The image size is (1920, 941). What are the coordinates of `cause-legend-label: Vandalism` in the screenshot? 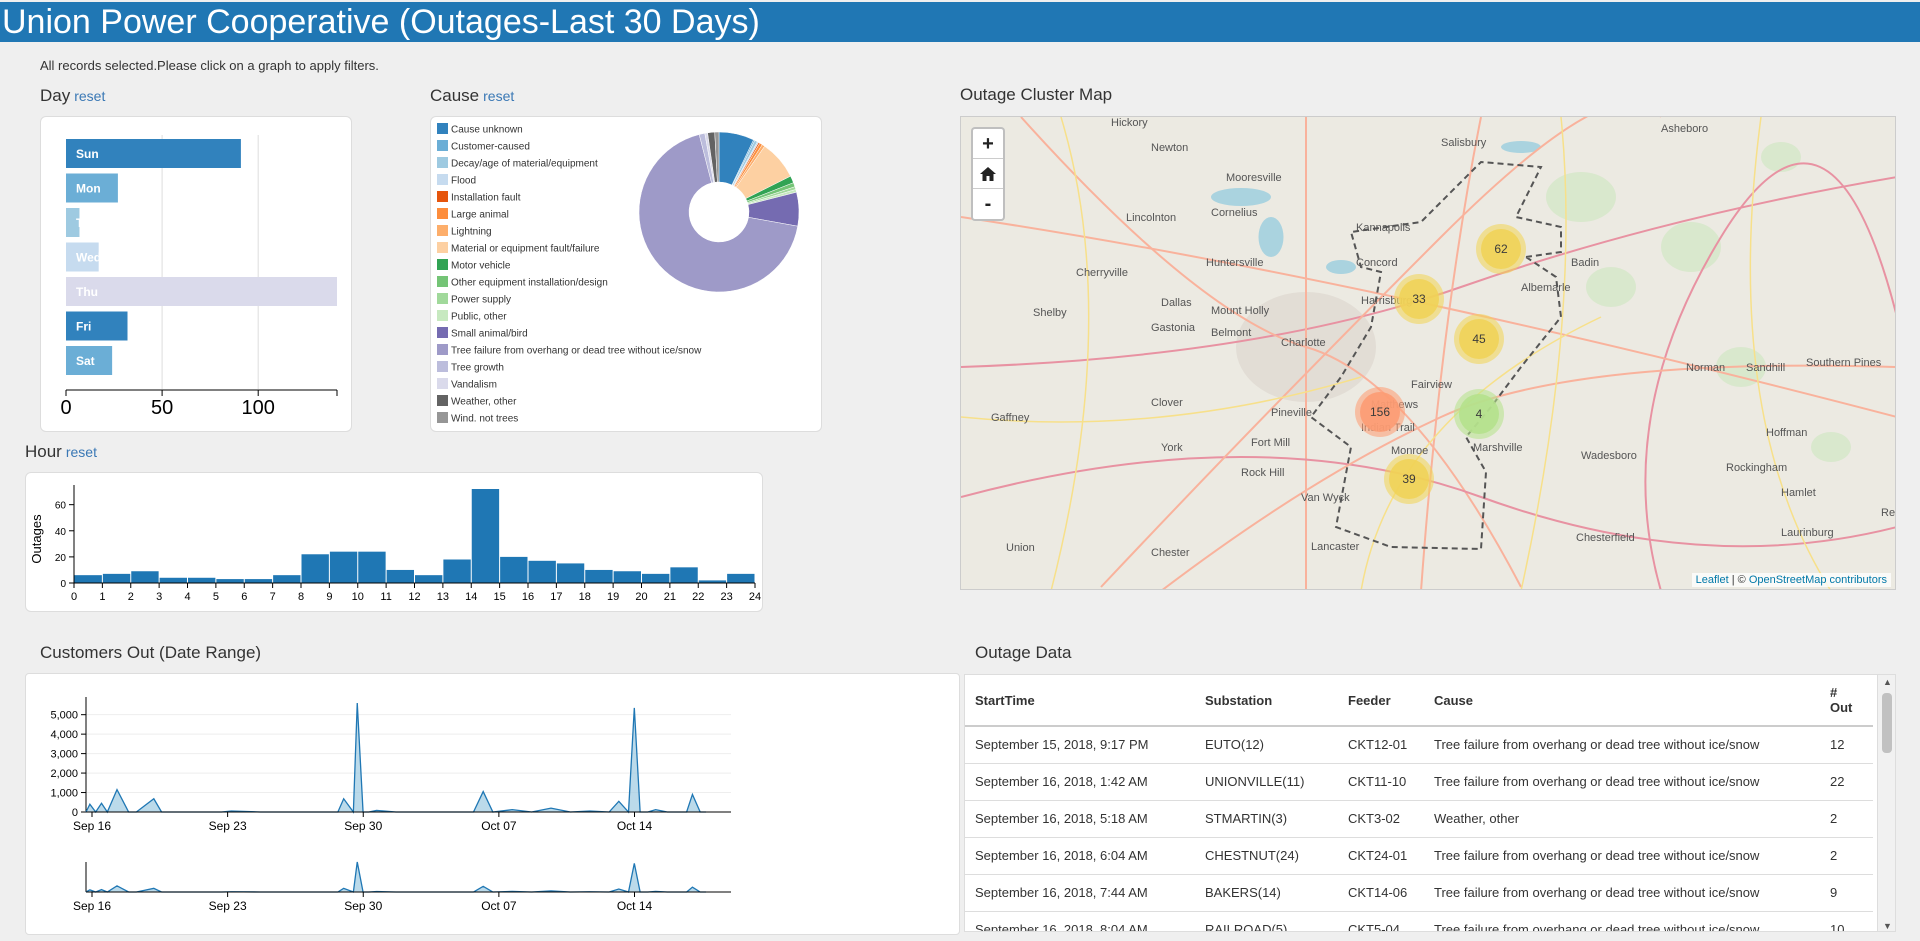 It's located at (474, 385).